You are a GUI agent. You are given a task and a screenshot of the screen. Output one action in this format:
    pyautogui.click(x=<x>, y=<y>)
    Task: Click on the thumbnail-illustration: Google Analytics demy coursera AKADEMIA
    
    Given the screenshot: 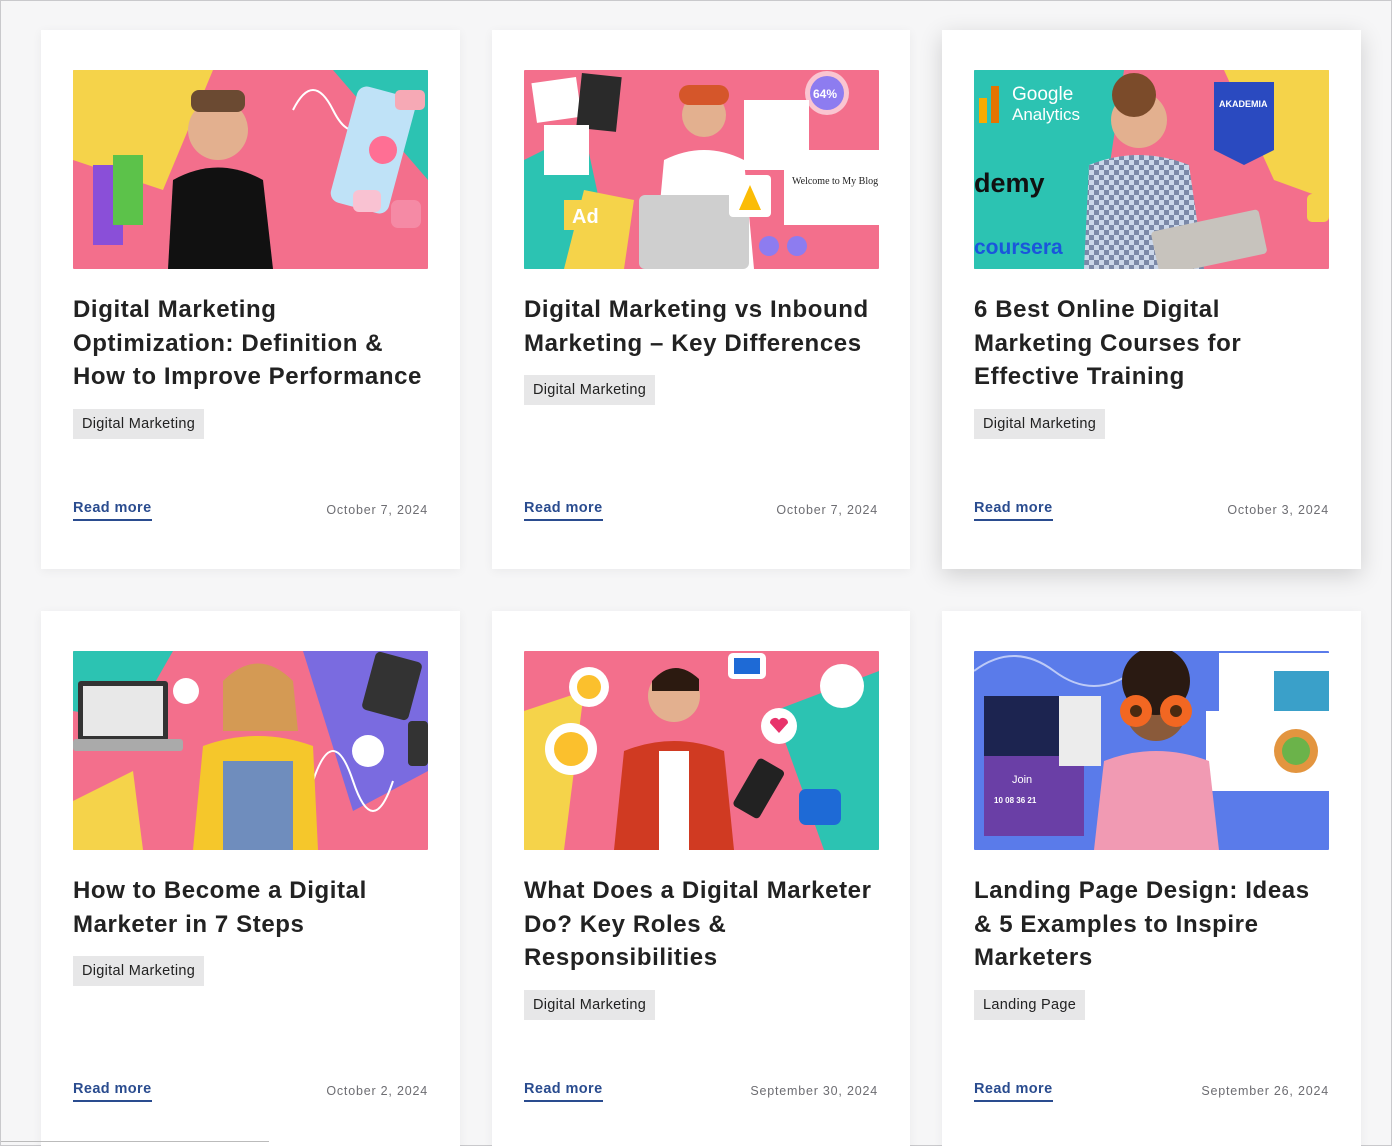 What is the action you would take?
    pyautogui.click(x=1151, y=169)
    